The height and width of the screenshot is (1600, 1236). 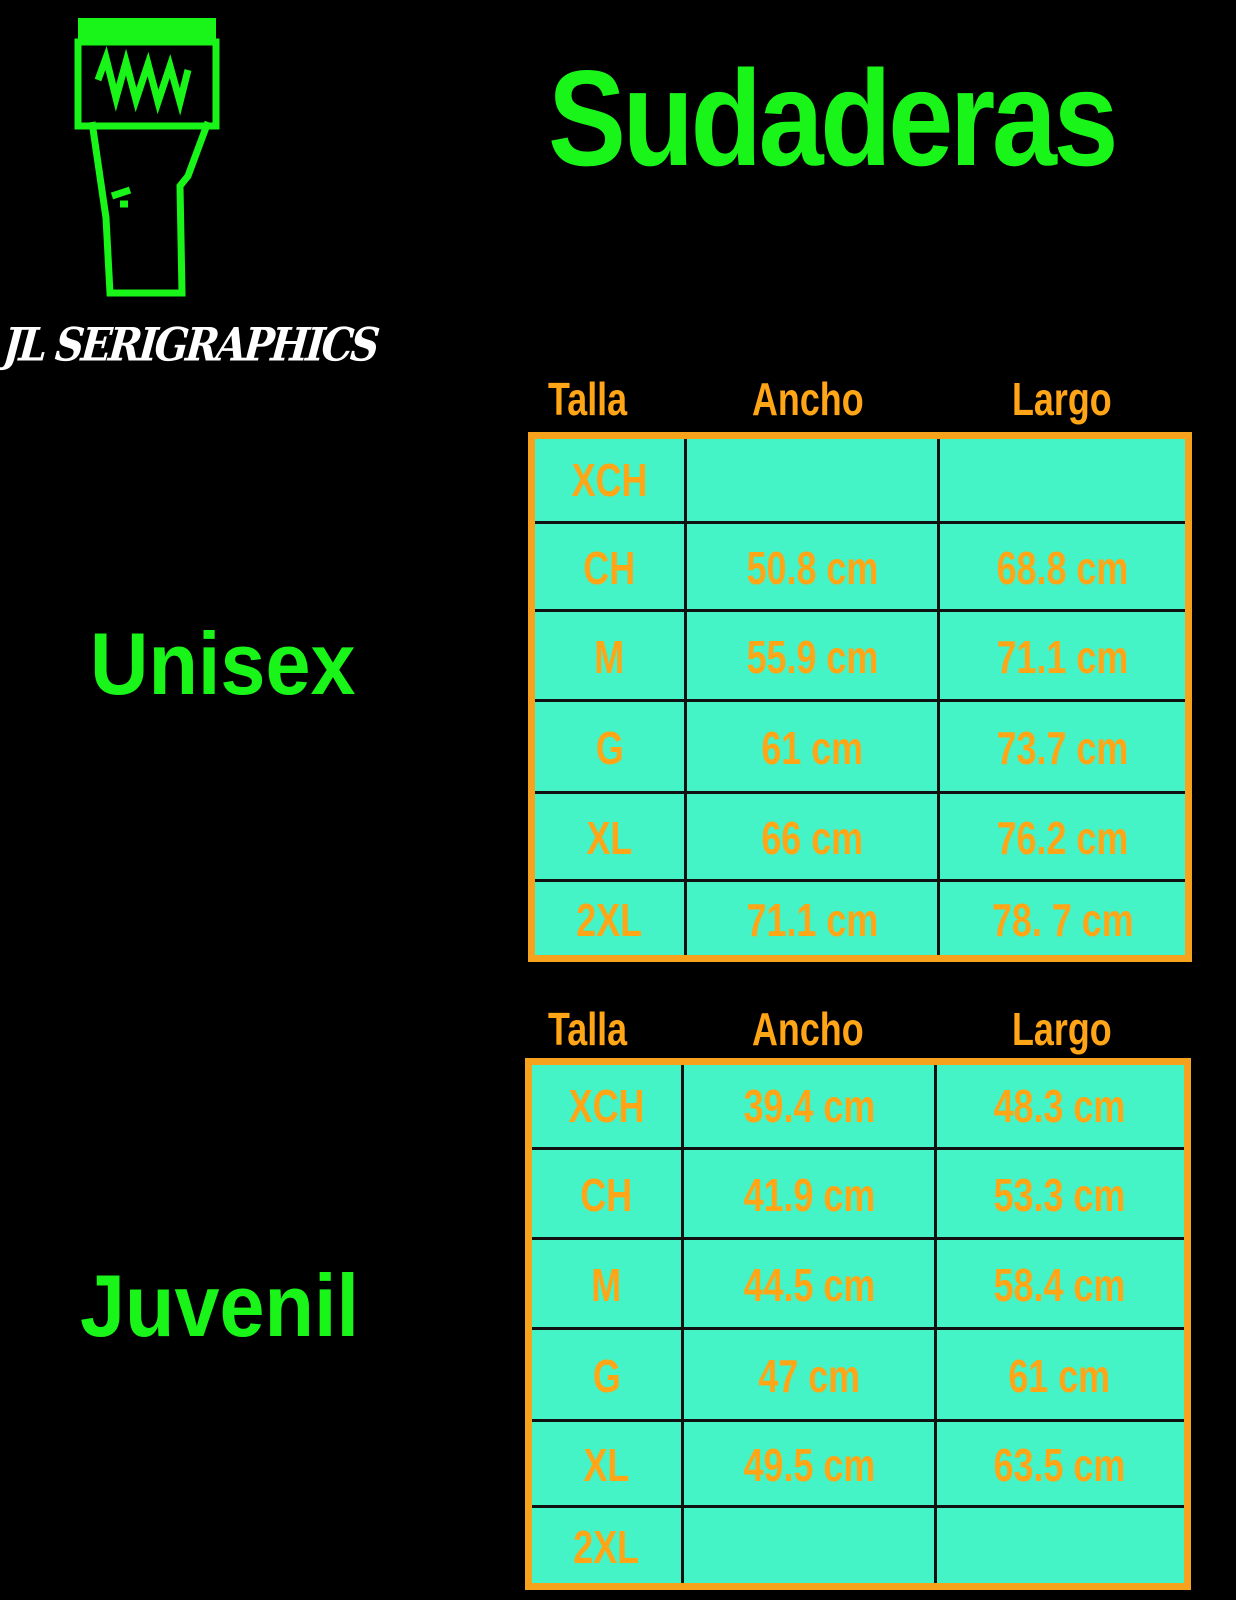 I want to click on length-cell: 78. 7 cm, so click(x=1062, y=920).